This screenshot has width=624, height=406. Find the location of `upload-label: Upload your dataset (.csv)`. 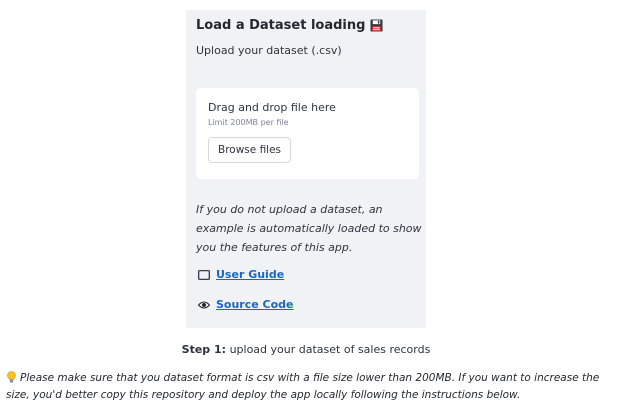

upload-label: Upload your dataset (.csv) is located at coordinates (269, 50).